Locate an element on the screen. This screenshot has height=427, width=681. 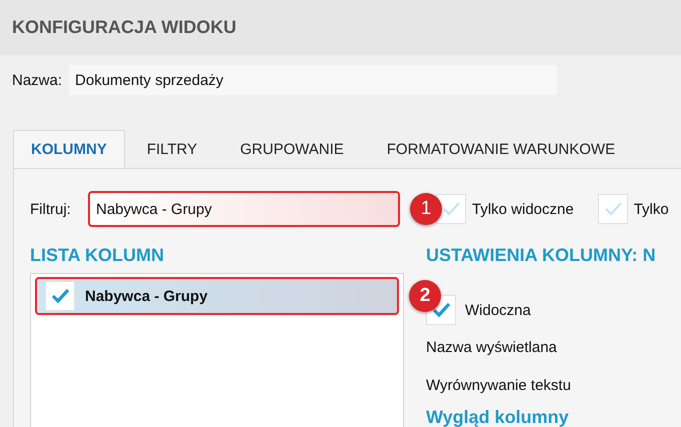
window-title: KONFIGURACJA WIDOKU is located at coordinates (124, 27).